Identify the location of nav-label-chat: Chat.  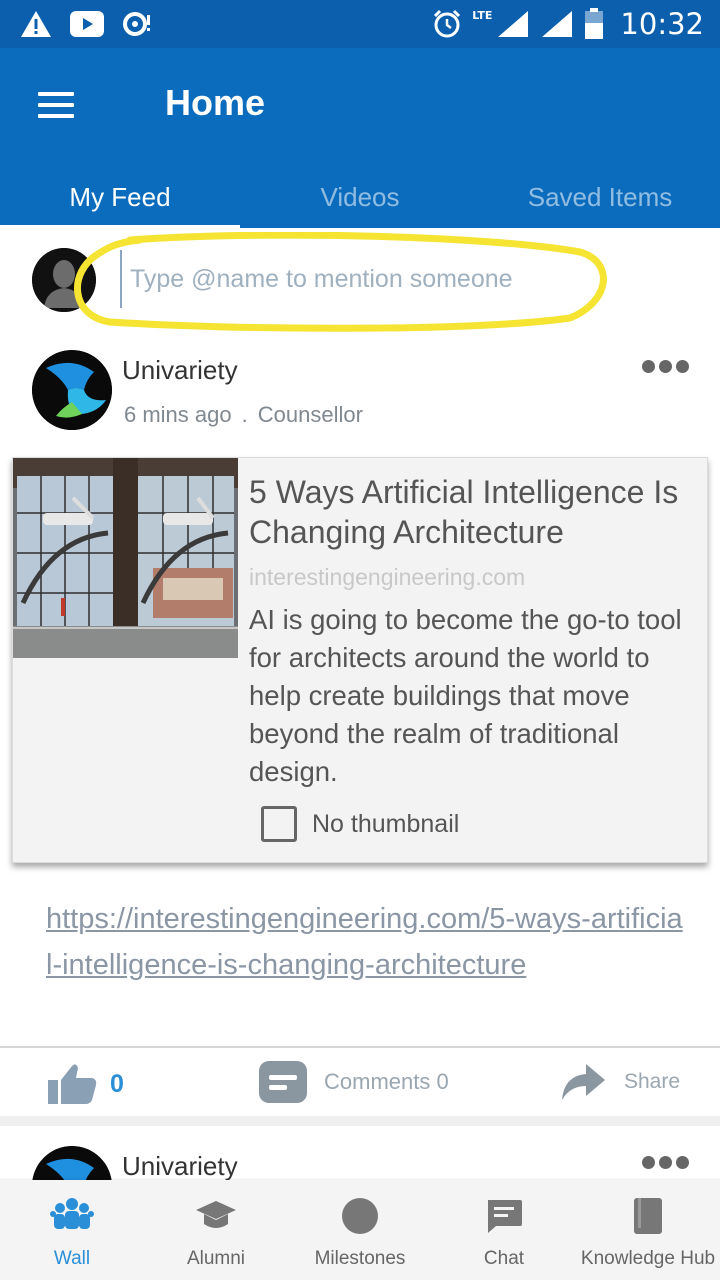
(504, 1258).